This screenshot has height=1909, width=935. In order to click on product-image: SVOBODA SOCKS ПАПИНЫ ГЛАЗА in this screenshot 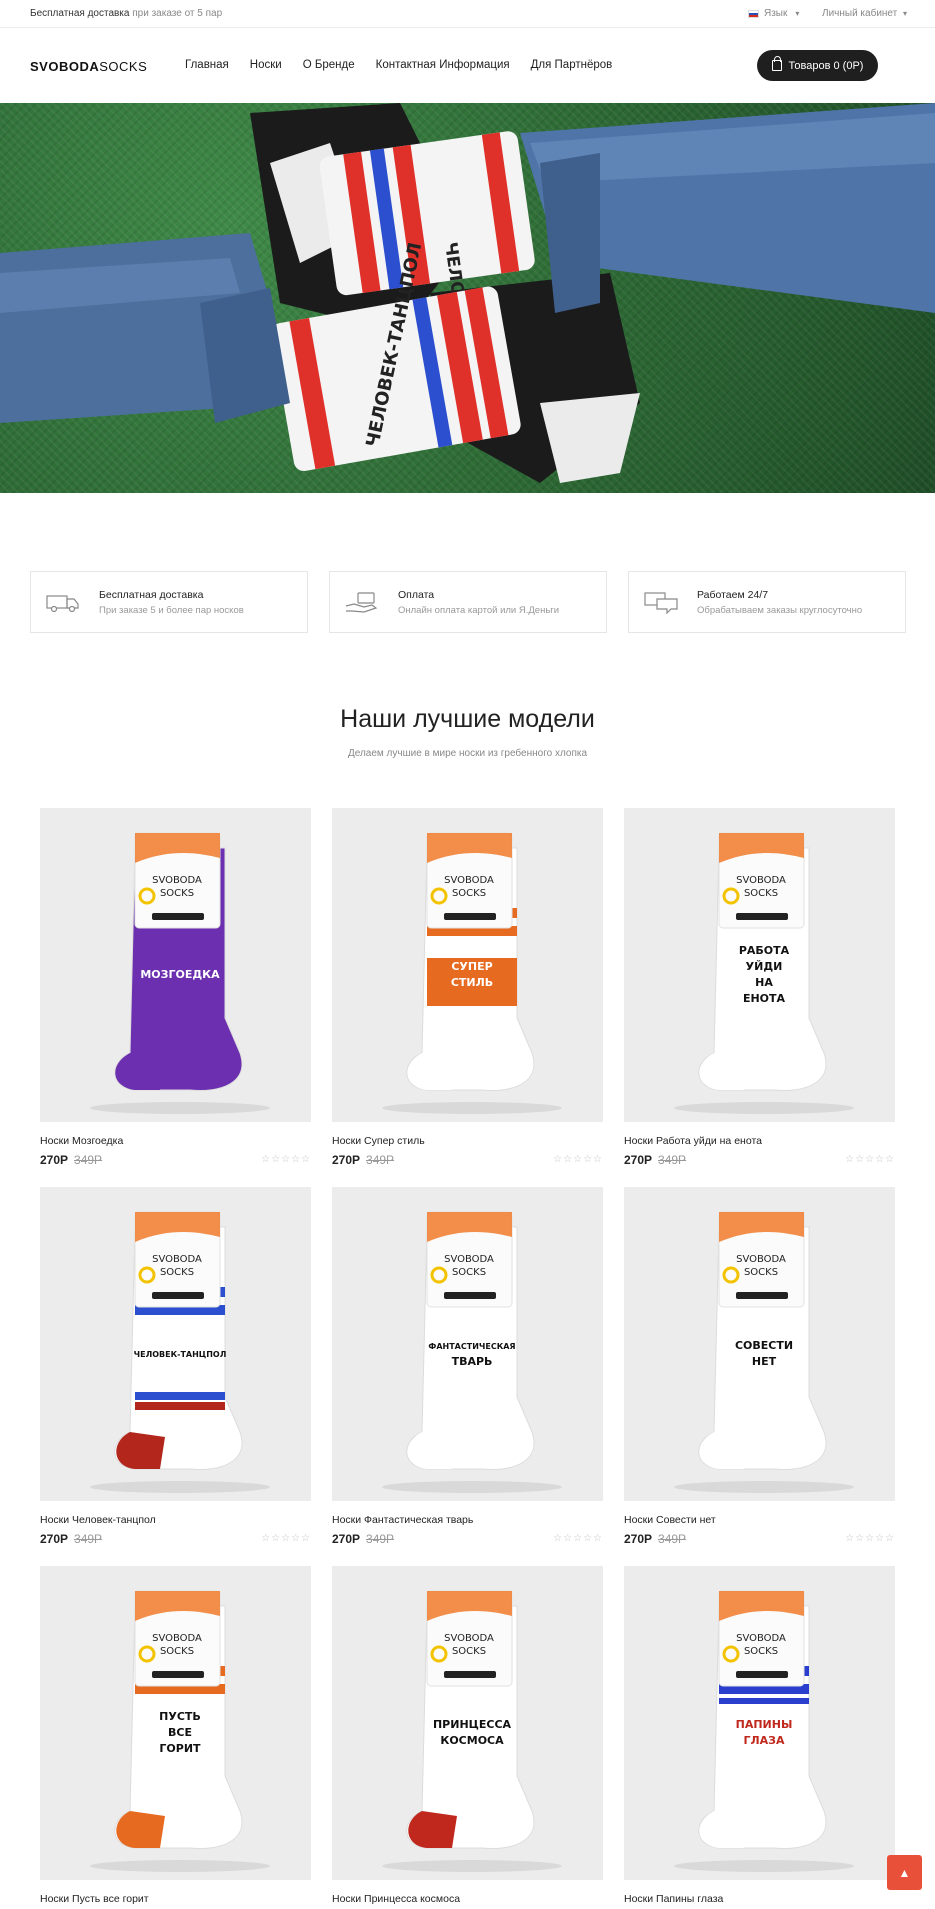, I will do `click(759, 1723)`.